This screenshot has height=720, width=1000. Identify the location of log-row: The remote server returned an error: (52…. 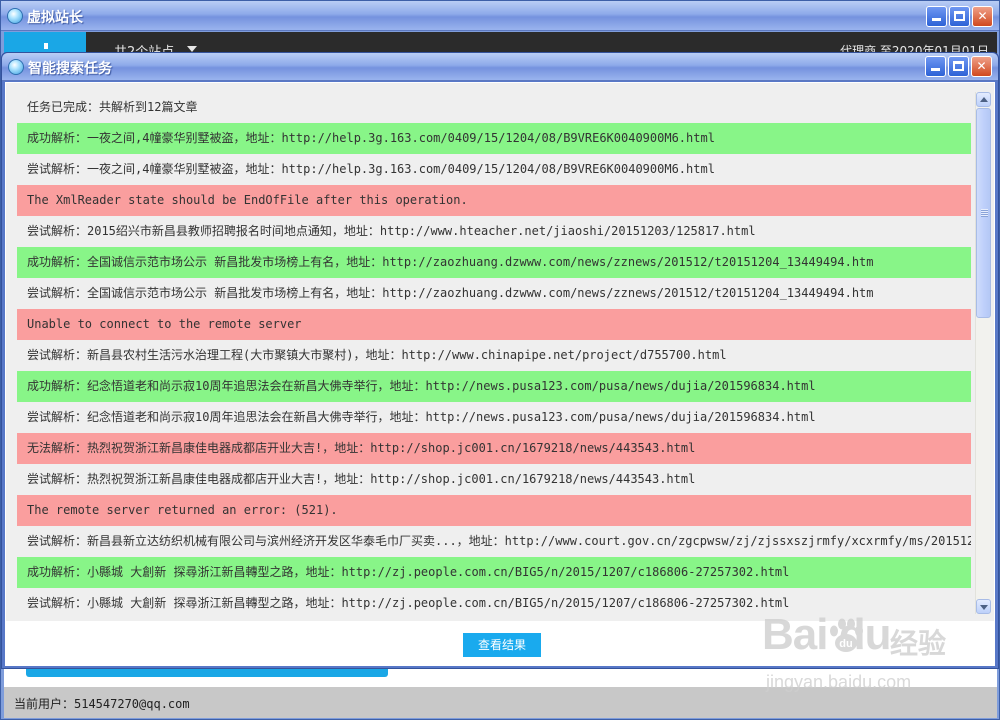
(494, 510).